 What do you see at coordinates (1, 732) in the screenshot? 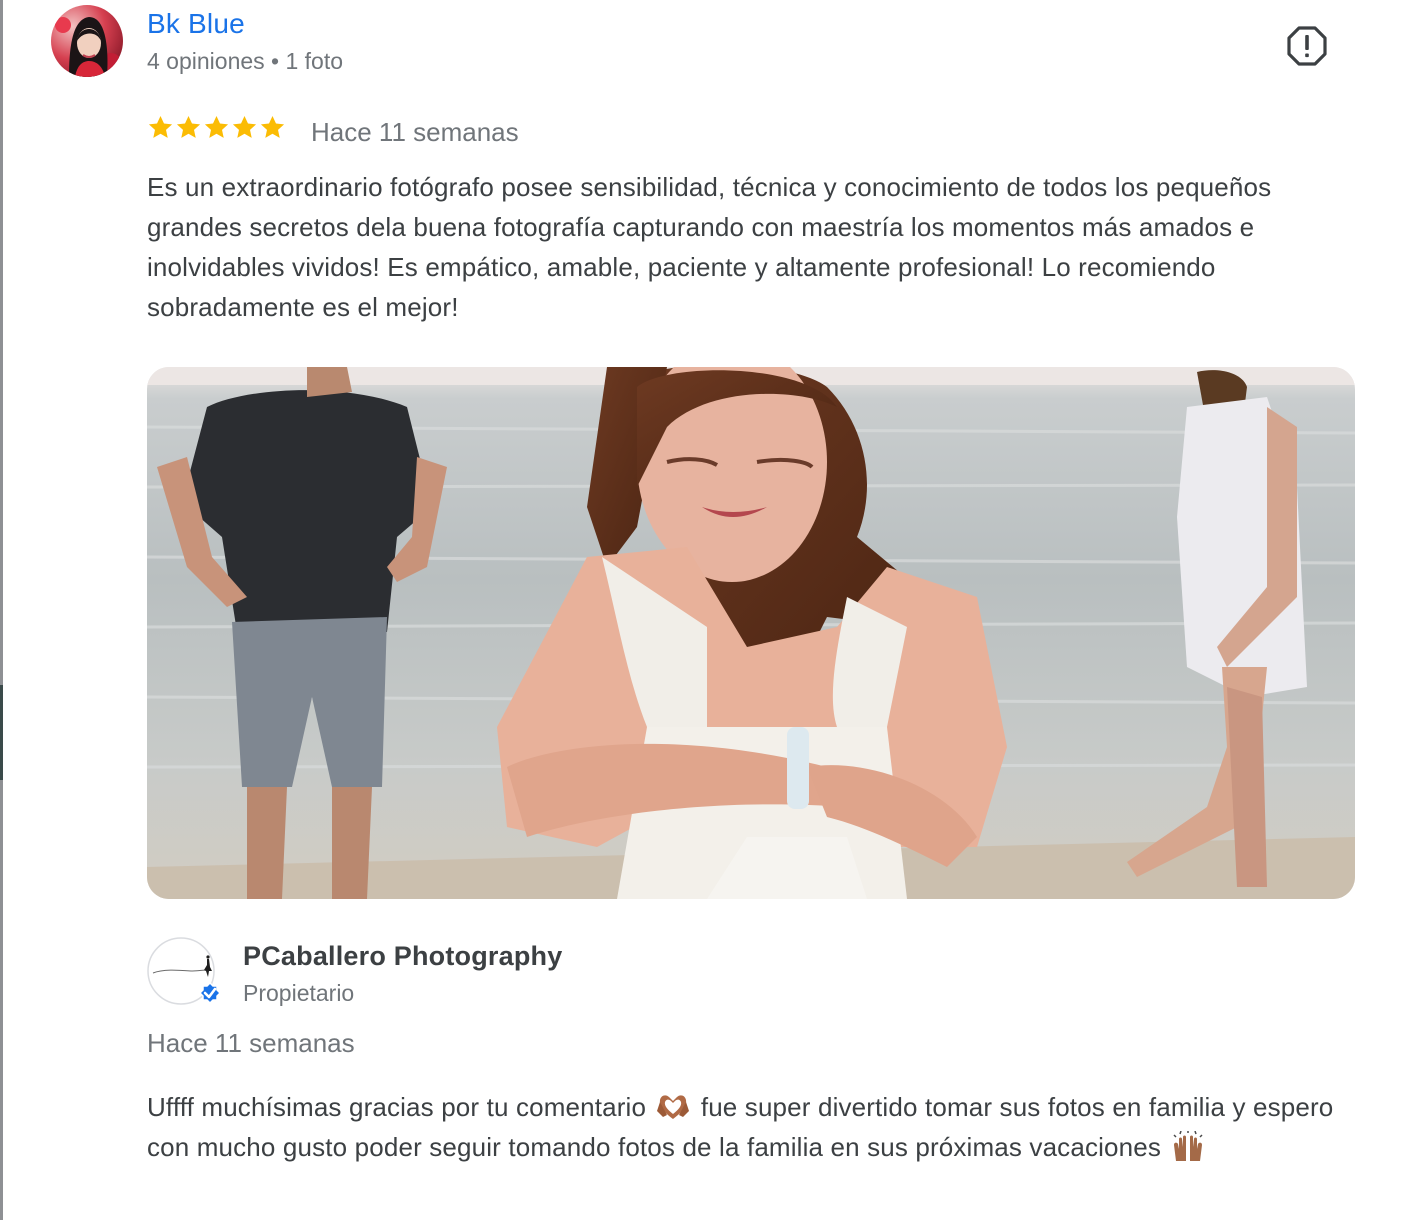
I see `left-edge-accent` at bounding box center [1, 732].